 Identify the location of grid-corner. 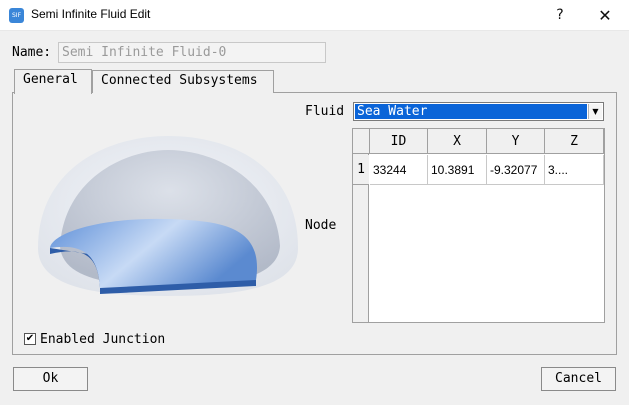
(361, 141).